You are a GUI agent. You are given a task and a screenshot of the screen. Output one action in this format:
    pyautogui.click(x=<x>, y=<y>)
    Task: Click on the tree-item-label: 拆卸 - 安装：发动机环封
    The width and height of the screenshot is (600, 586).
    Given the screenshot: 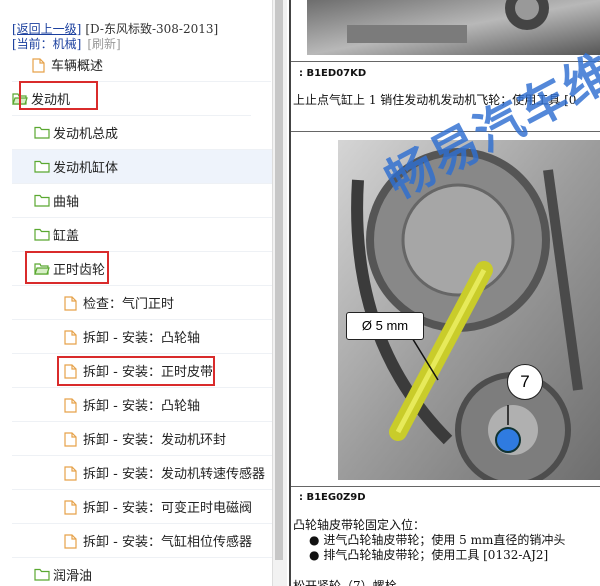 What is the action you would take?
    pyautogui.click(x=154, y=440)
    